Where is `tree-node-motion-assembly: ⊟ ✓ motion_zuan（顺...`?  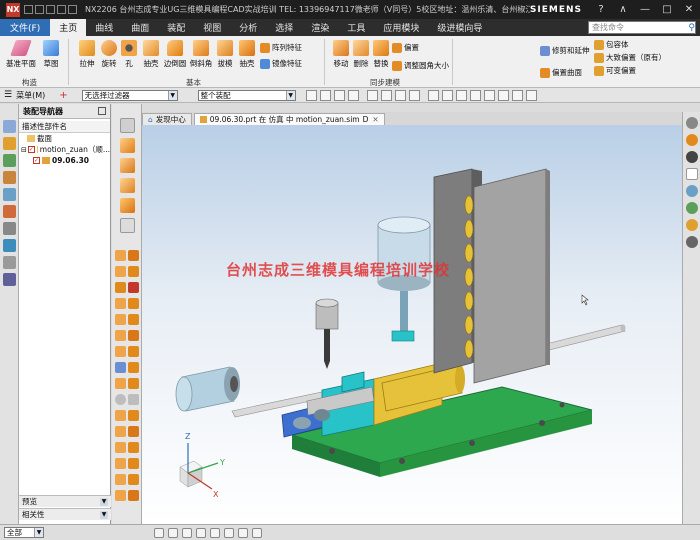
tree-node-motion-assembly: ⊟ ✓ motion_zuan（顺... is located at coordinates (64, 149).